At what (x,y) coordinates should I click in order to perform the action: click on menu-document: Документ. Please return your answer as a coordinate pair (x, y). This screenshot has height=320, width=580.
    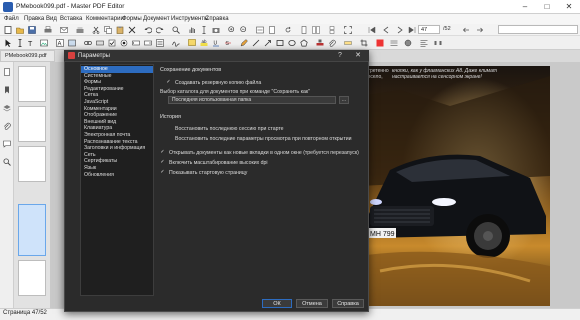
    Looking at the image, I should click on (156, 19).